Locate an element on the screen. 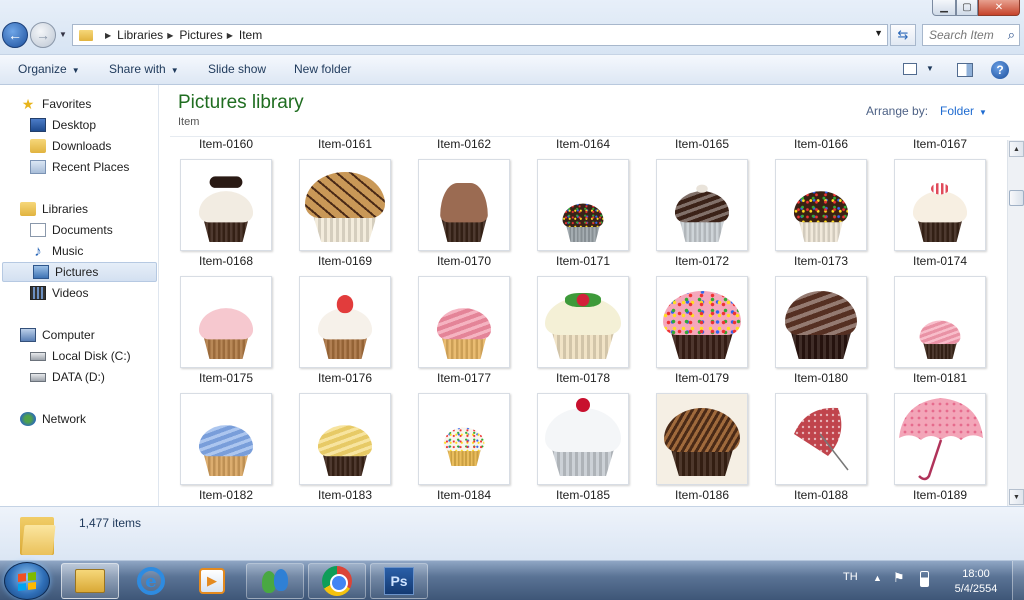 The height and width of the screenshot is (600, 1024). nav-downloads: Downloads is located at coordinates (70, 146).